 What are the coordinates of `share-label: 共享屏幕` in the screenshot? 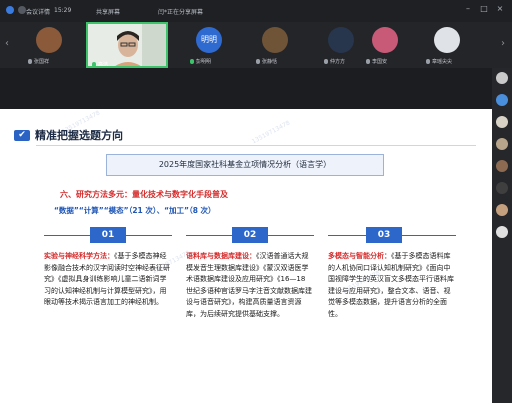 It's located at (108, 12).